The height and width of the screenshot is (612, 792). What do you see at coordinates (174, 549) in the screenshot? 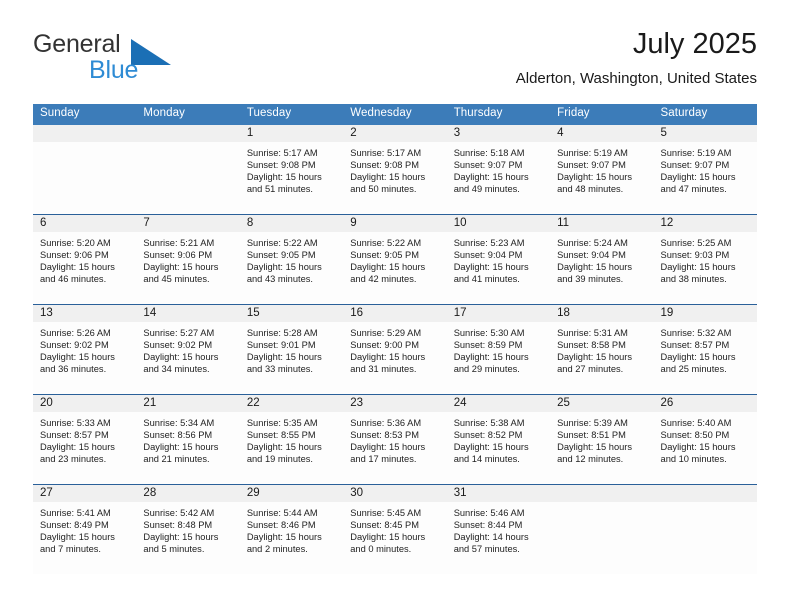
I see `sun-info-line: and 5 minutes.` at bounding box center [174, 549].